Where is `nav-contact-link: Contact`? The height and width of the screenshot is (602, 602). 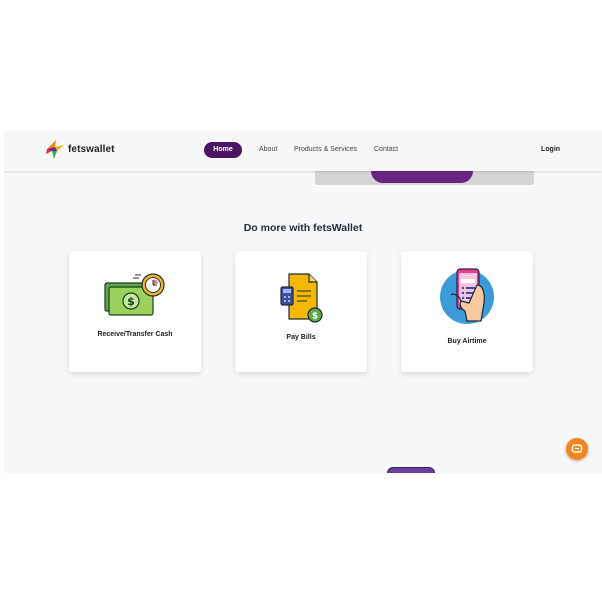 nav-contact-link: Contact is located at coordinates (386, 150).